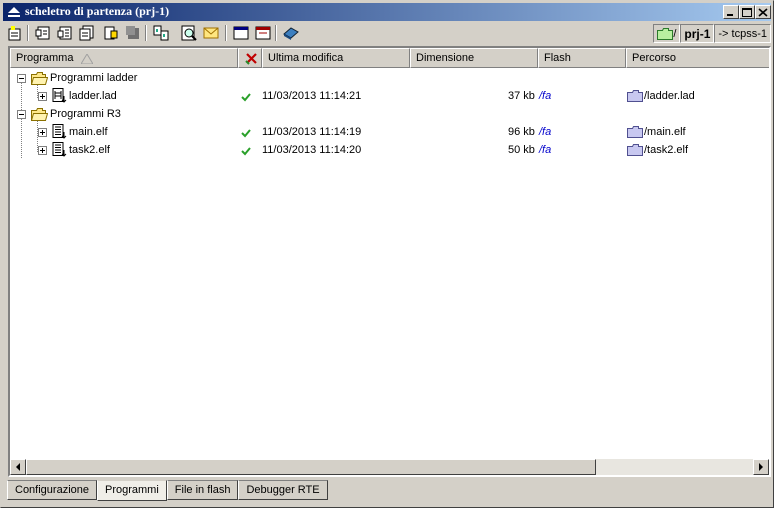  I want to click on item-path: /main.elf, so click(665, 132).